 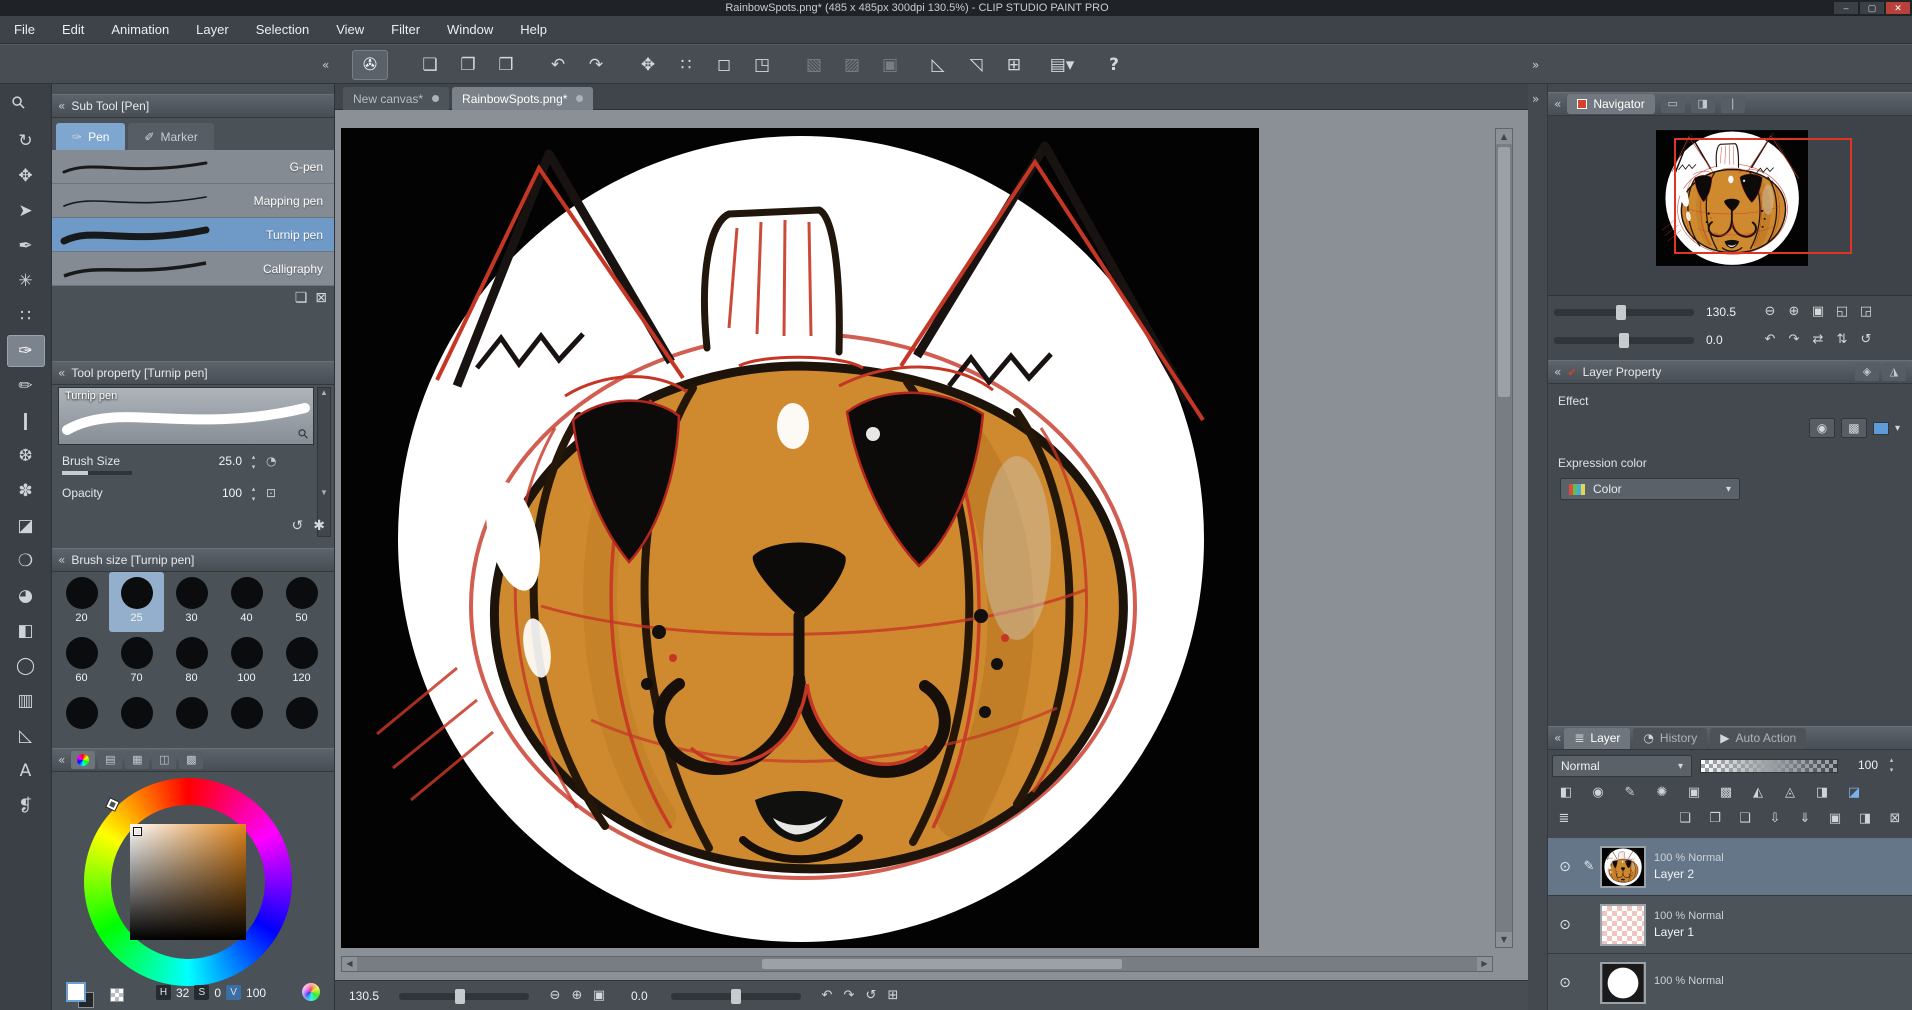 I want to click on rotation-value: 0.0, so click(x=639, y=996).